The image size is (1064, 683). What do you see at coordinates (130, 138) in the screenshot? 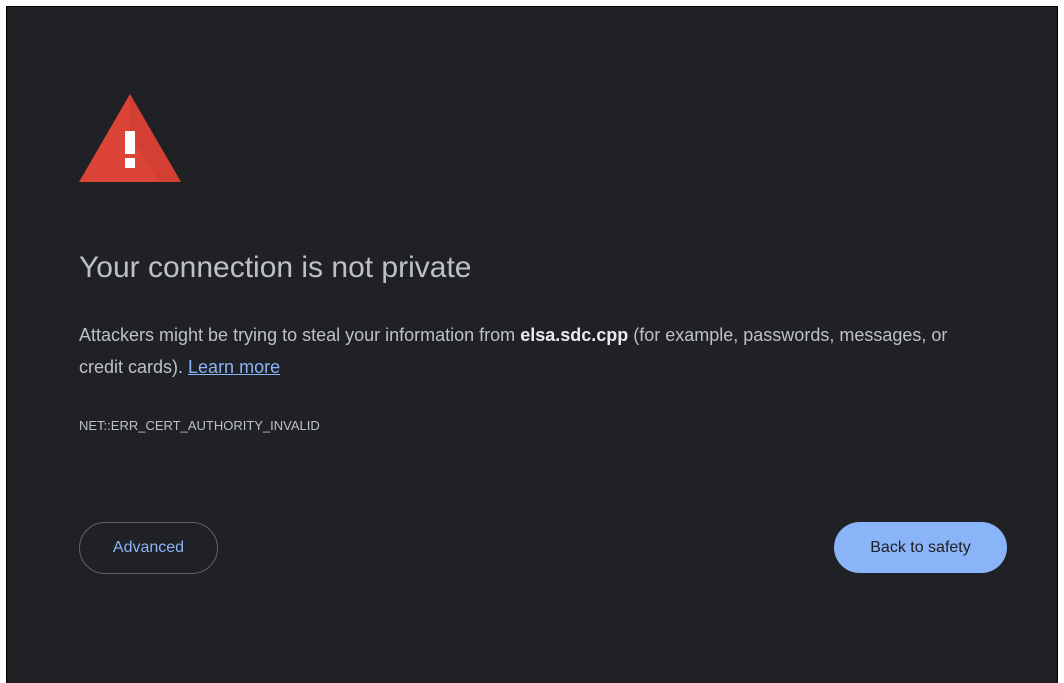
I see `warning-triangle-icon` at bounding box center [130, 138].